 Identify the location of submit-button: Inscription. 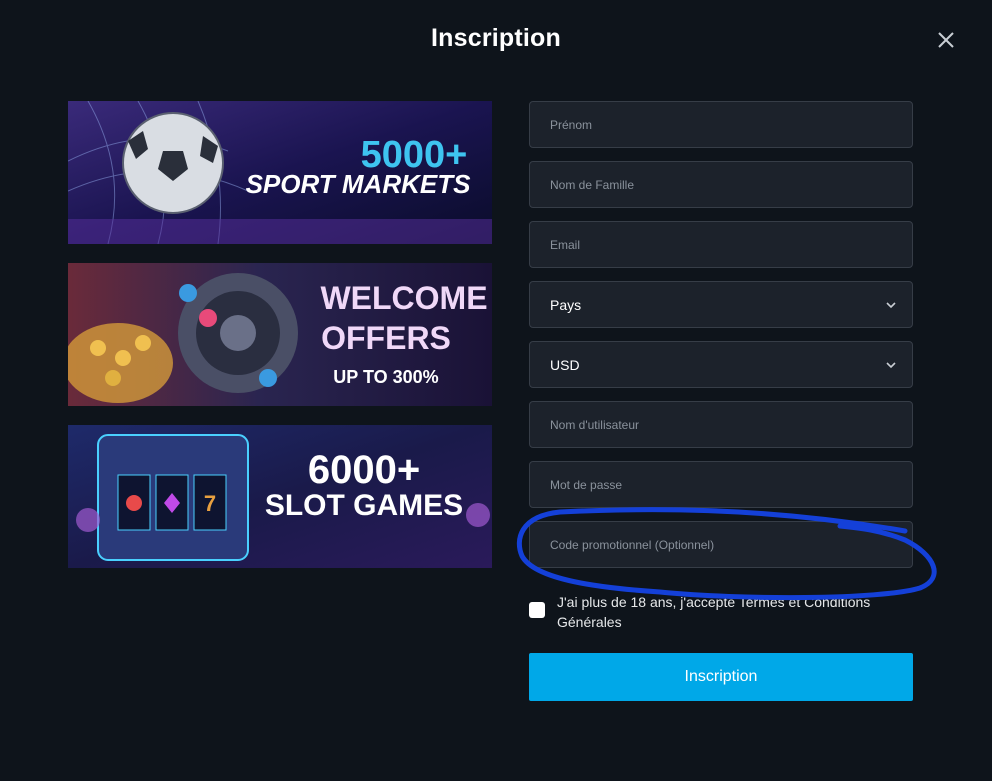
(721, 677).